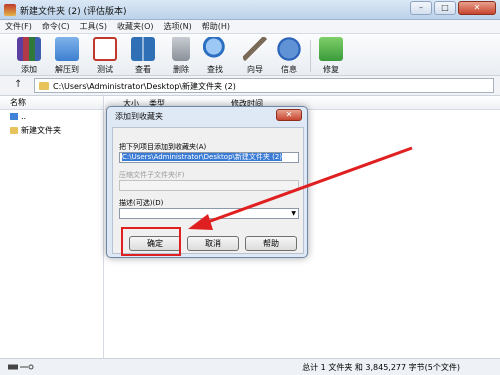  What do you see at coordinates (29, 69) in the screenshot?
I see `add-label: 添加` at bounding box center [29, 69].